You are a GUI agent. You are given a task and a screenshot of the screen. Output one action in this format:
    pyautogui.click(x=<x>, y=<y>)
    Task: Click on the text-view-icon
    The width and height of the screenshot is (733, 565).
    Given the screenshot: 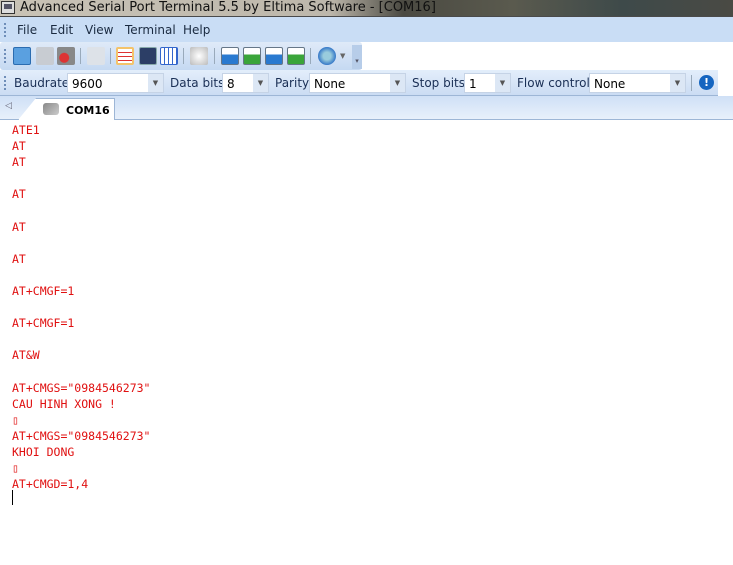 What is the action you would take?
    pyautogui.click(x=125, y=56)
    